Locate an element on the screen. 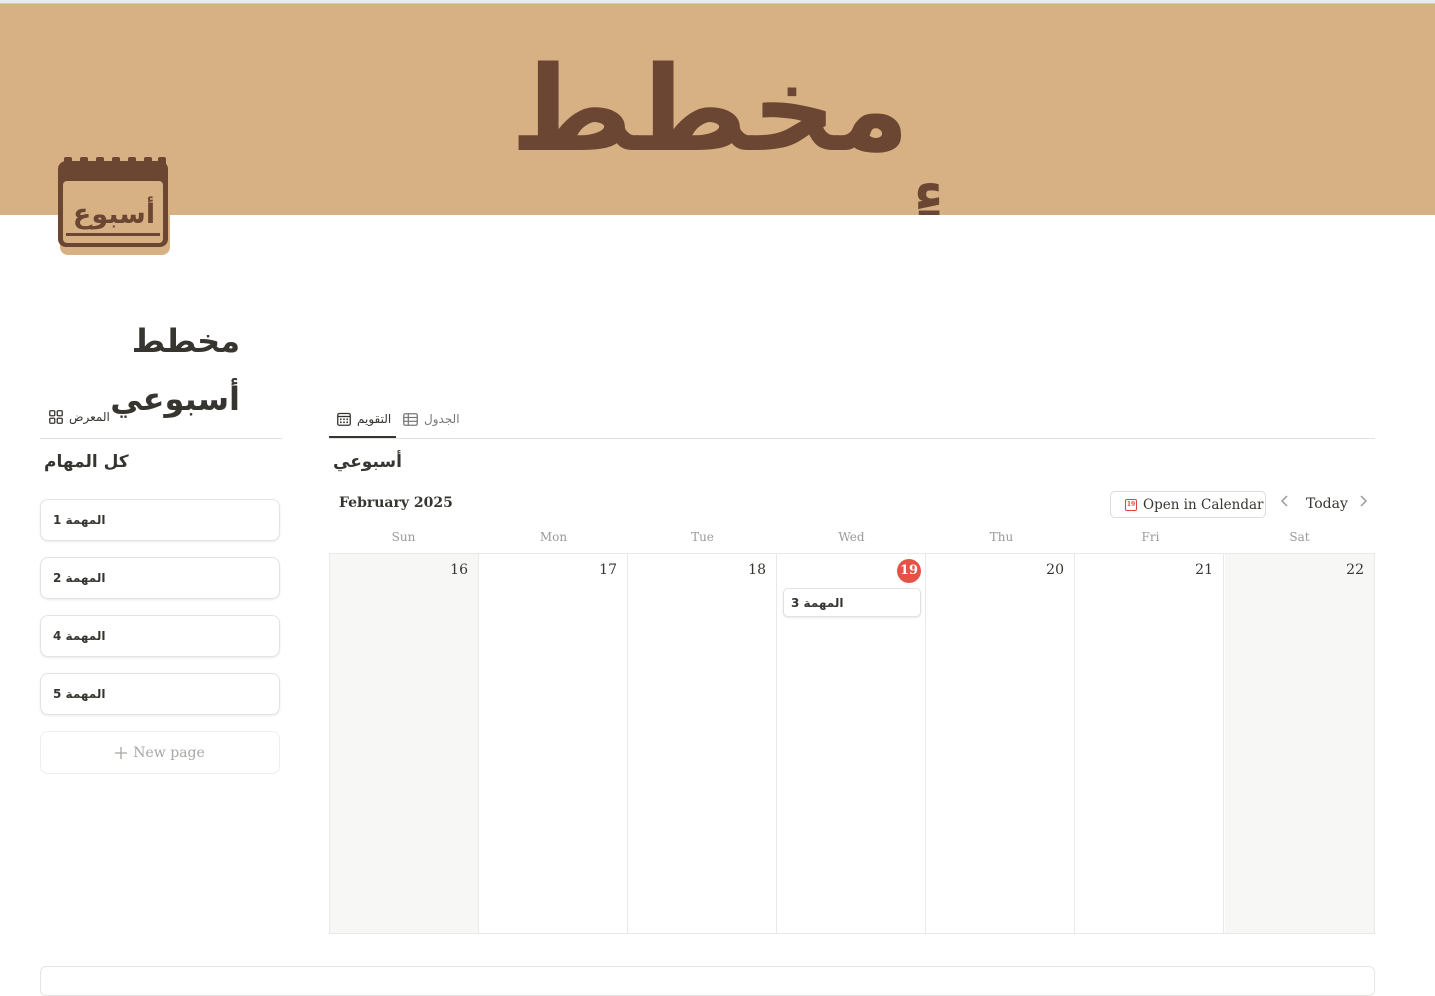  tab-calendar-label: التقويم is located at coordinates (374, 419).